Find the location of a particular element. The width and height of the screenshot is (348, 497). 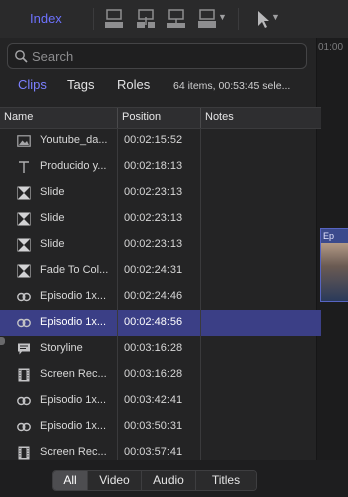

tool-menu-chevron-icon: ▼ is located at coordinates (275, 17).